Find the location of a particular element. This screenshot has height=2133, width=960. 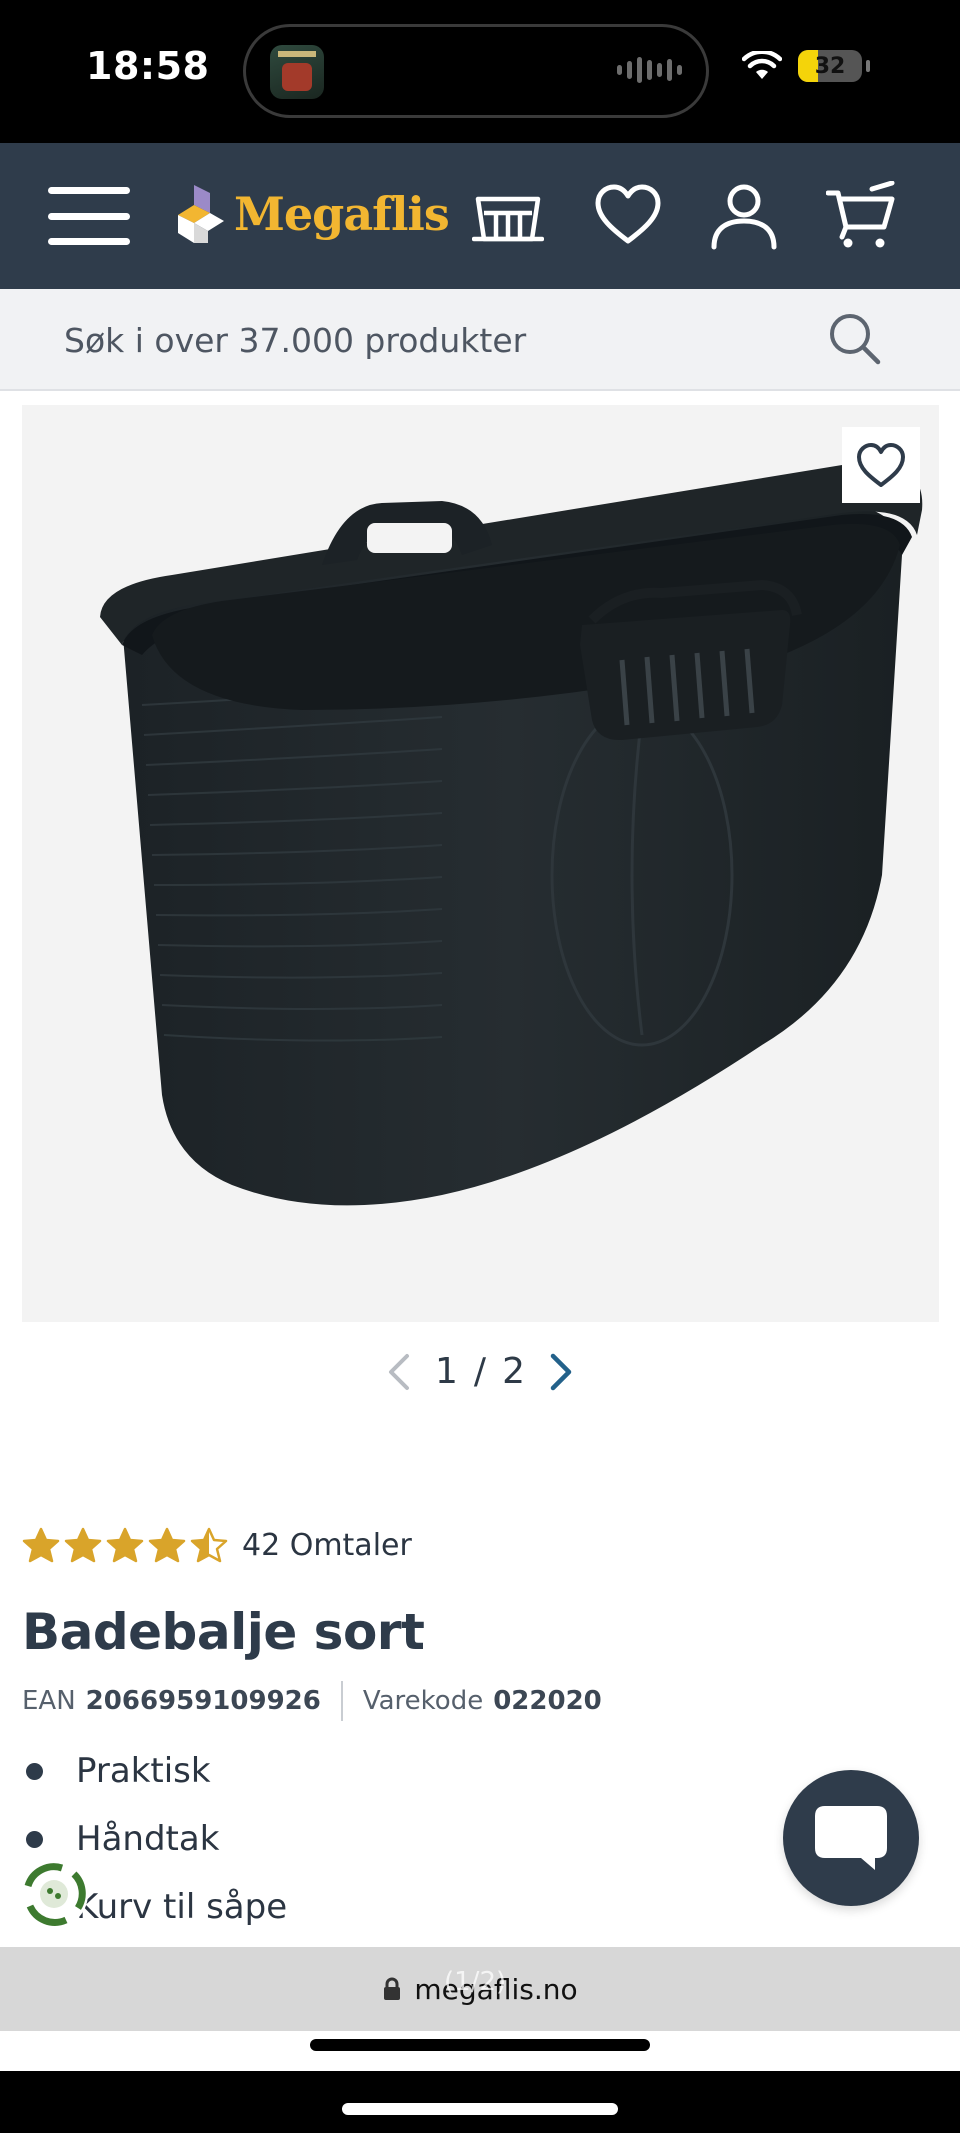

product-codes: EAN 2066959109926 Varekode 022020 is located at coordinates (312, 1701).